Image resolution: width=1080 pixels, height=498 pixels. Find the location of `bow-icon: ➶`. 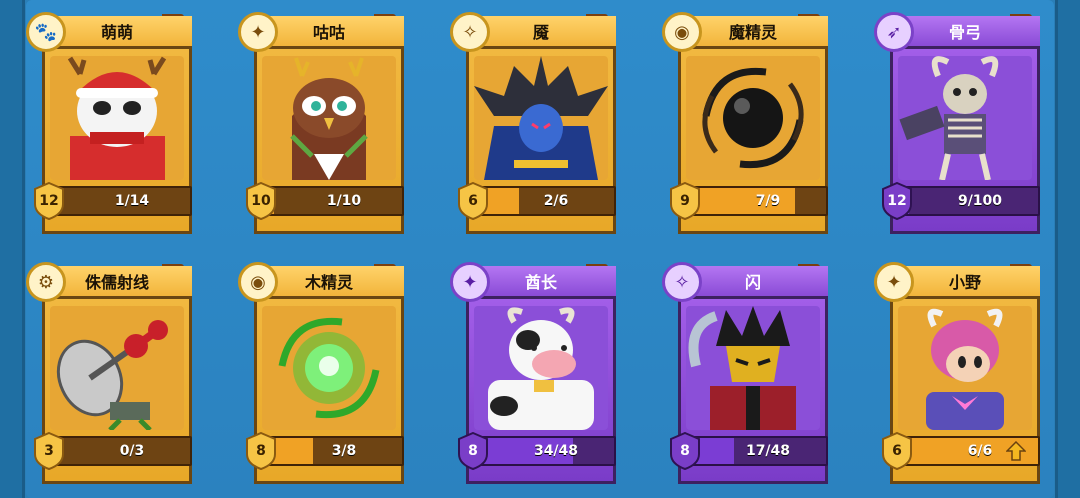

bow-icon: ➶ is located at coordinates (894, 32).